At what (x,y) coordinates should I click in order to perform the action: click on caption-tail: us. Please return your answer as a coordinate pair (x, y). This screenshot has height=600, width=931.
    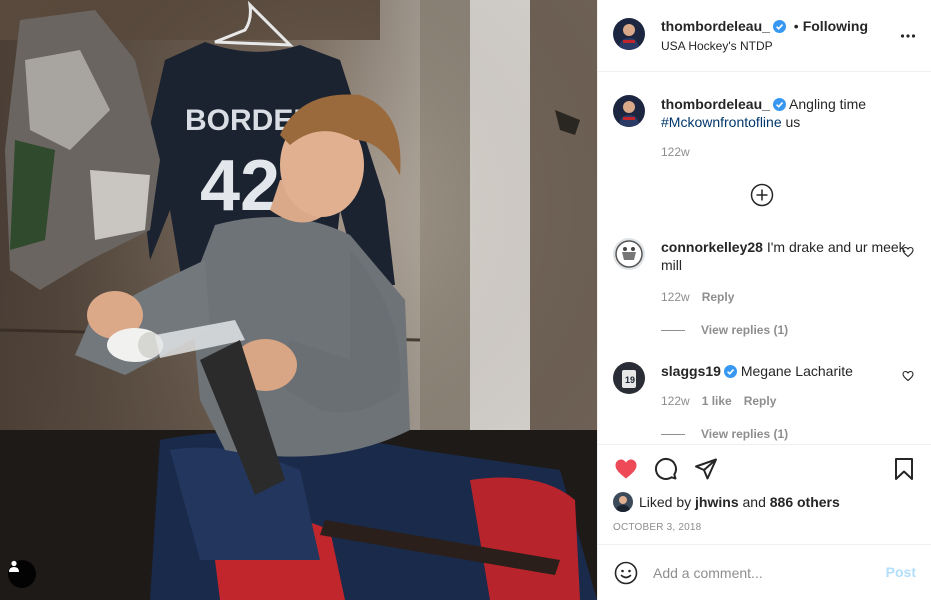
    Looking at the image, I should click on (791, 122).